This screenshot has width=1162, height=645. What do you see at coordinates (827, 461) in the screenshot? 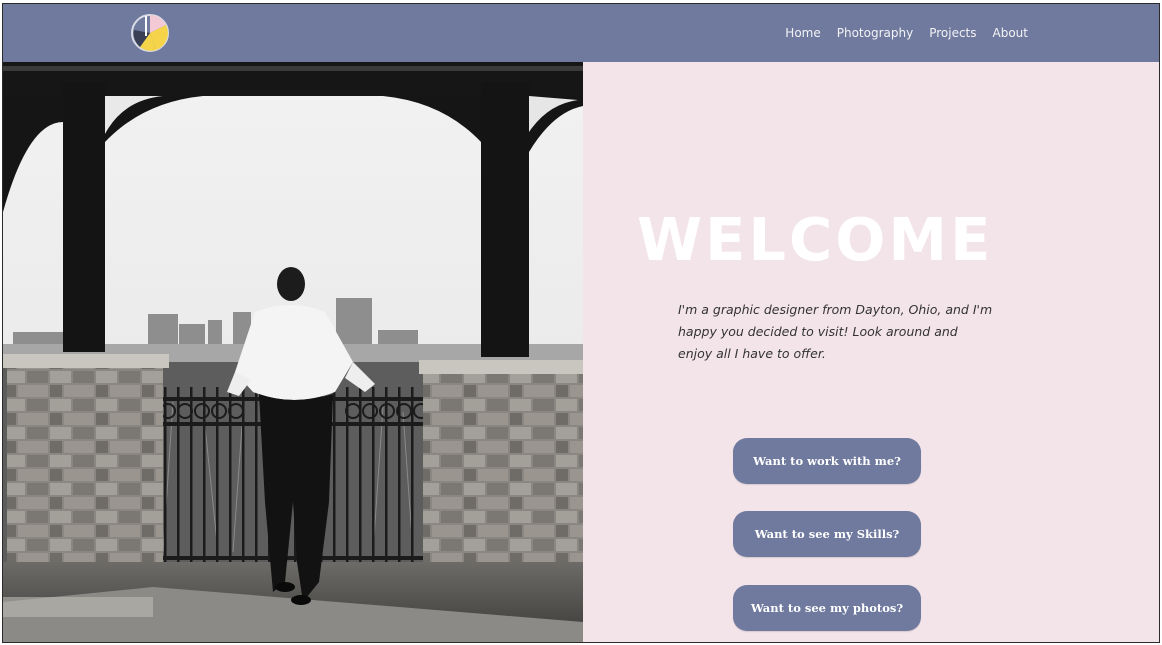
I see `work-with-me-button: Want to work with me?` at bounding box center [827, 461].